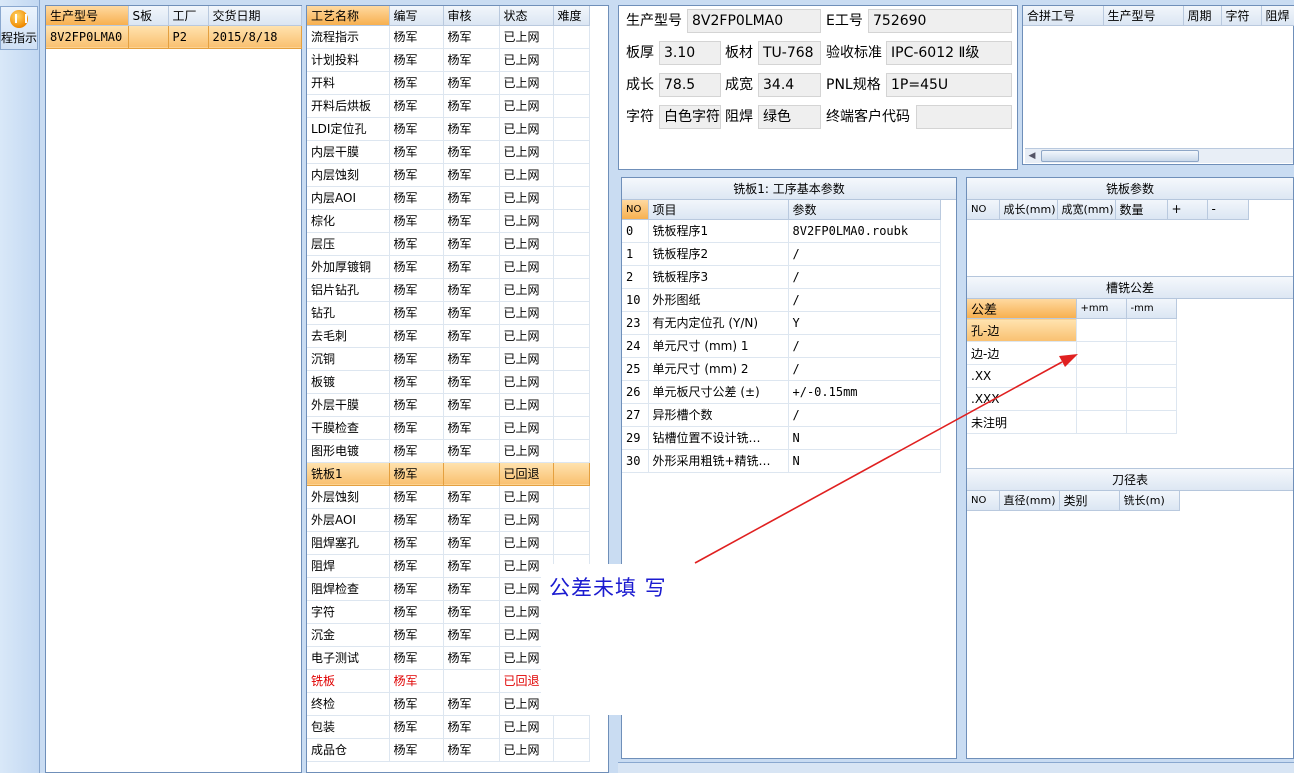 This screenshot has width=1294, height=773. Describe the element at coordinates (635, 369) in the screenshot. I see `param-no: 25` at that location.